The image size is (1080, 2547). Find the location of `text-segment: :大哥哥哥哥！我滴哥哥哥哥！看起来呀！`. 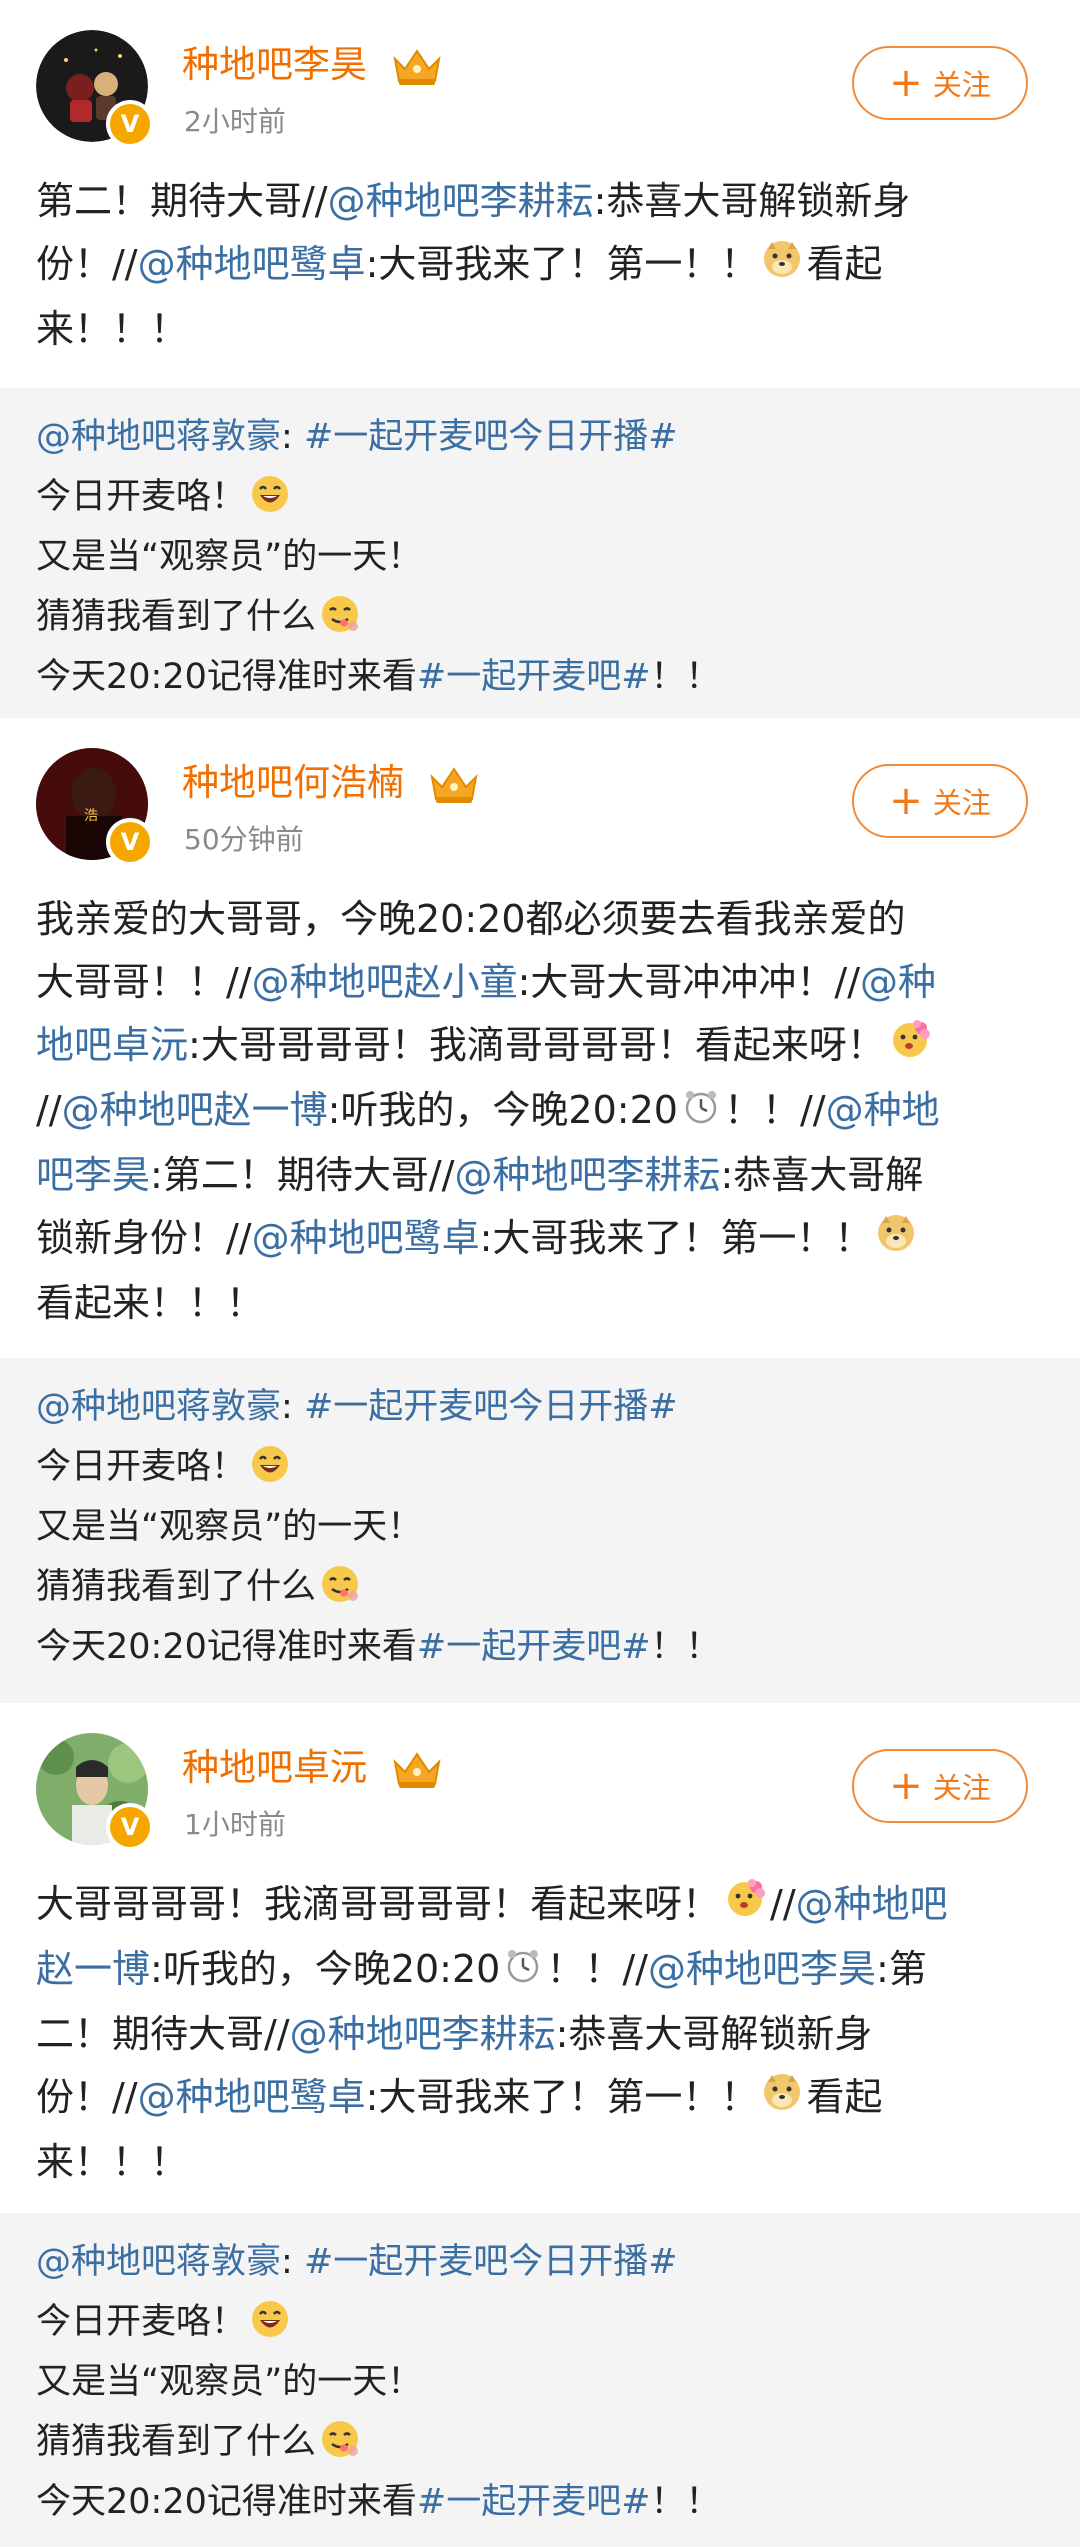

text-segment: :大哥哥哥哥！我滴哥哥哥哥！看起来呀！ is located at coordinates (536, 1045).